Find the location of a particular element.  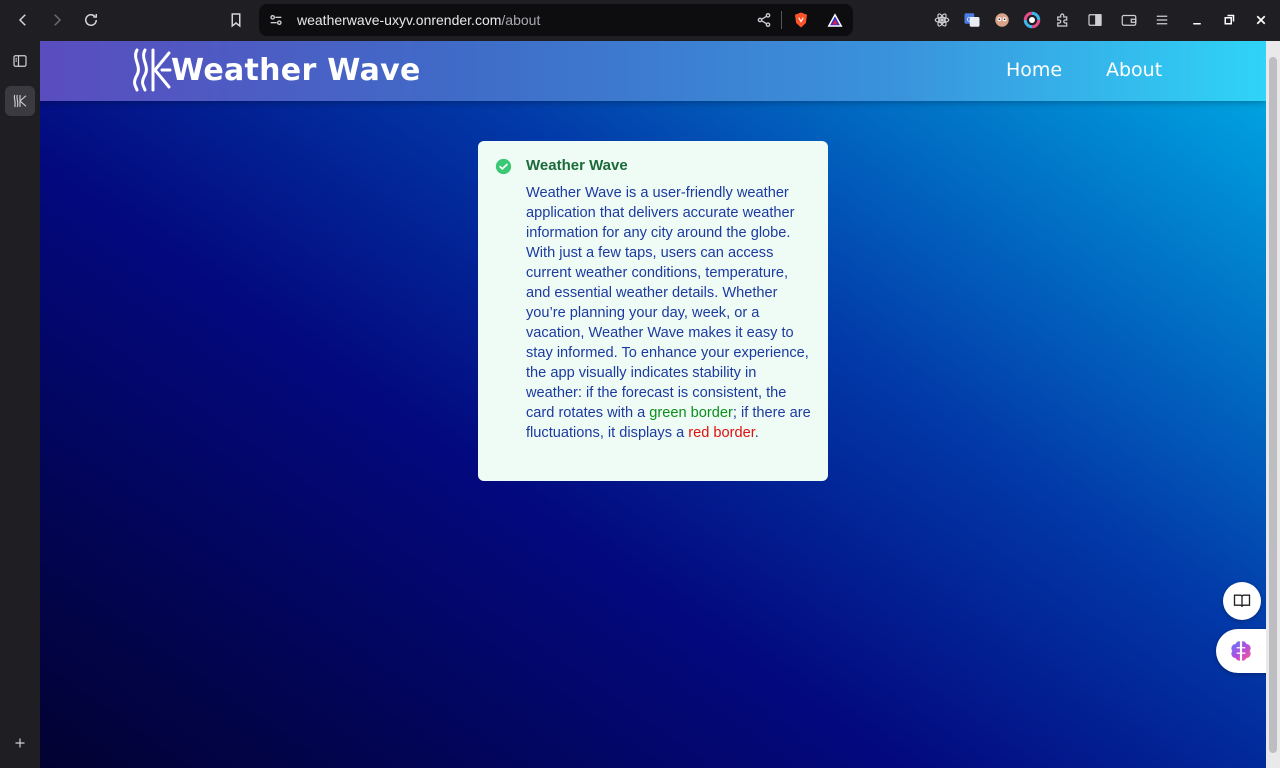

maximize-icon is located at coordinates (1229, 20).